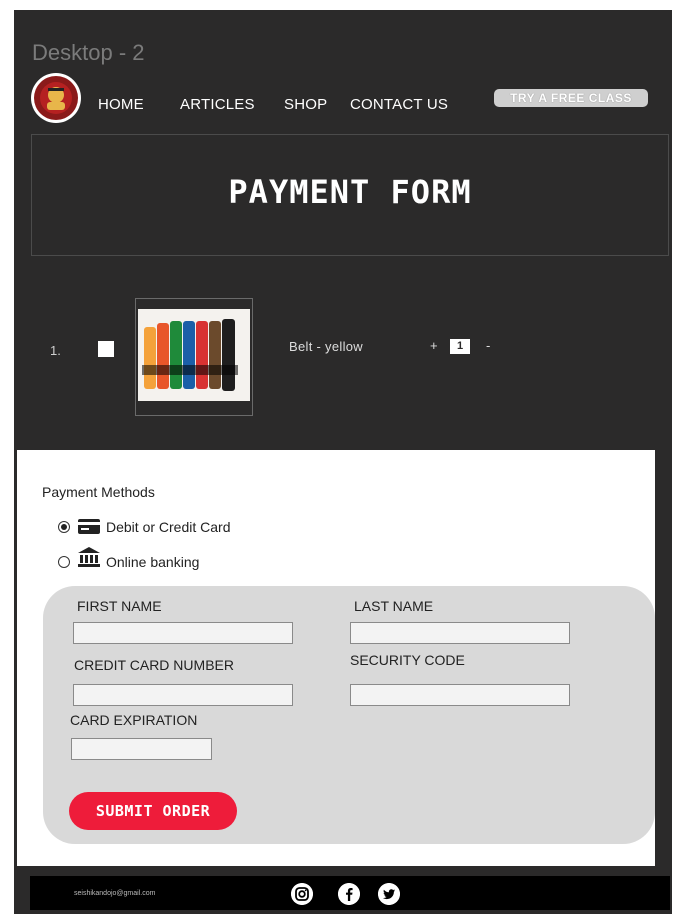 The height and width of the screenshot is (924, 677). Describe the element at coordinates (460, 346) in the screenshot. I see `quantity-value: 1` at that location.